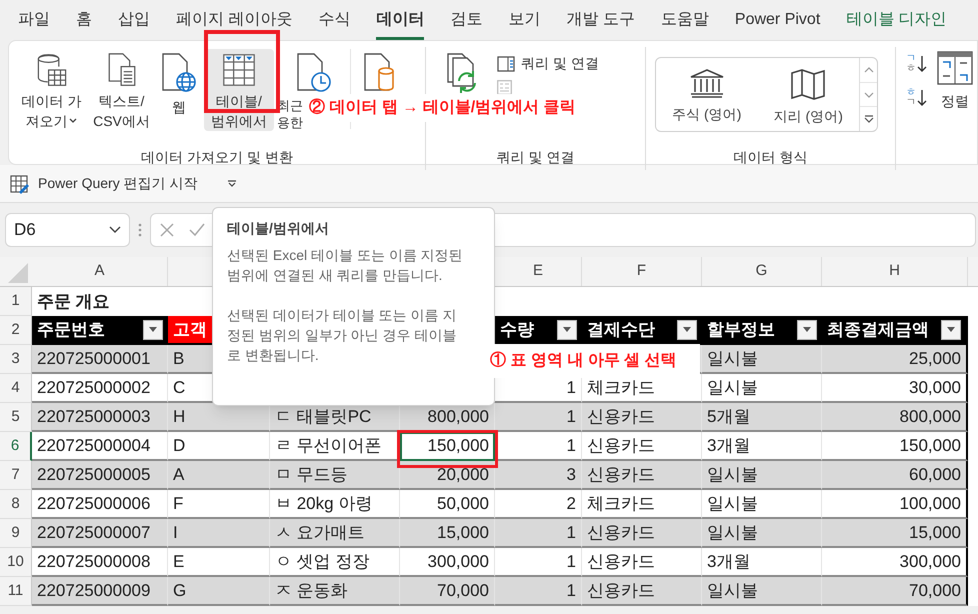 The width and height of the screenshot is (978, 614). Describe the element at coordinates (524, 20) in the screenshot. I see `ribbon-tab: 보기` at that location.